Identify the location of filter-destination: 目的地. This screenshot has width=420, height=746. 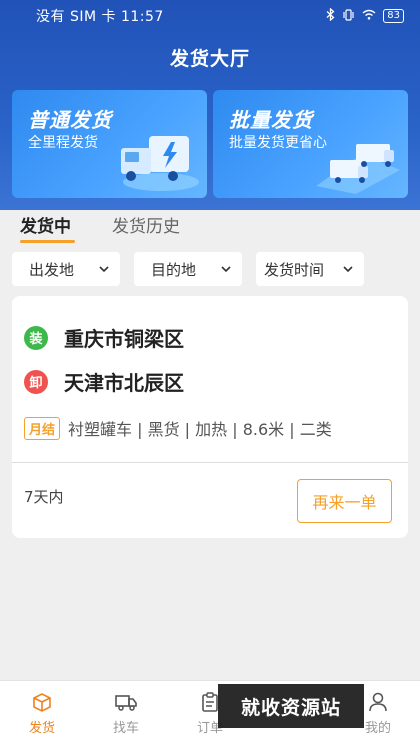
(188, 269).